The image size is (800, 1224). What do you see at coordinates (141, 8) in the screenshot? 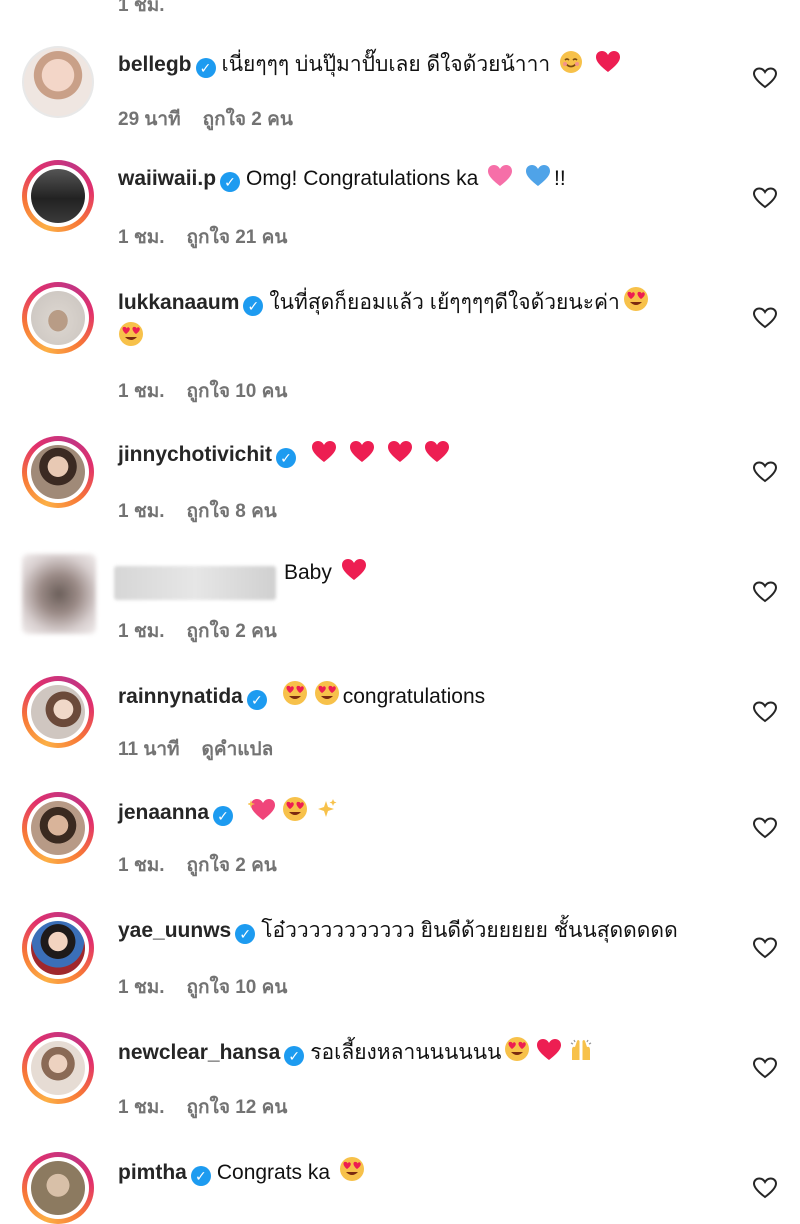
I see `previous-comment-meta: 1 ชม.` at bounding box center [141, 8].